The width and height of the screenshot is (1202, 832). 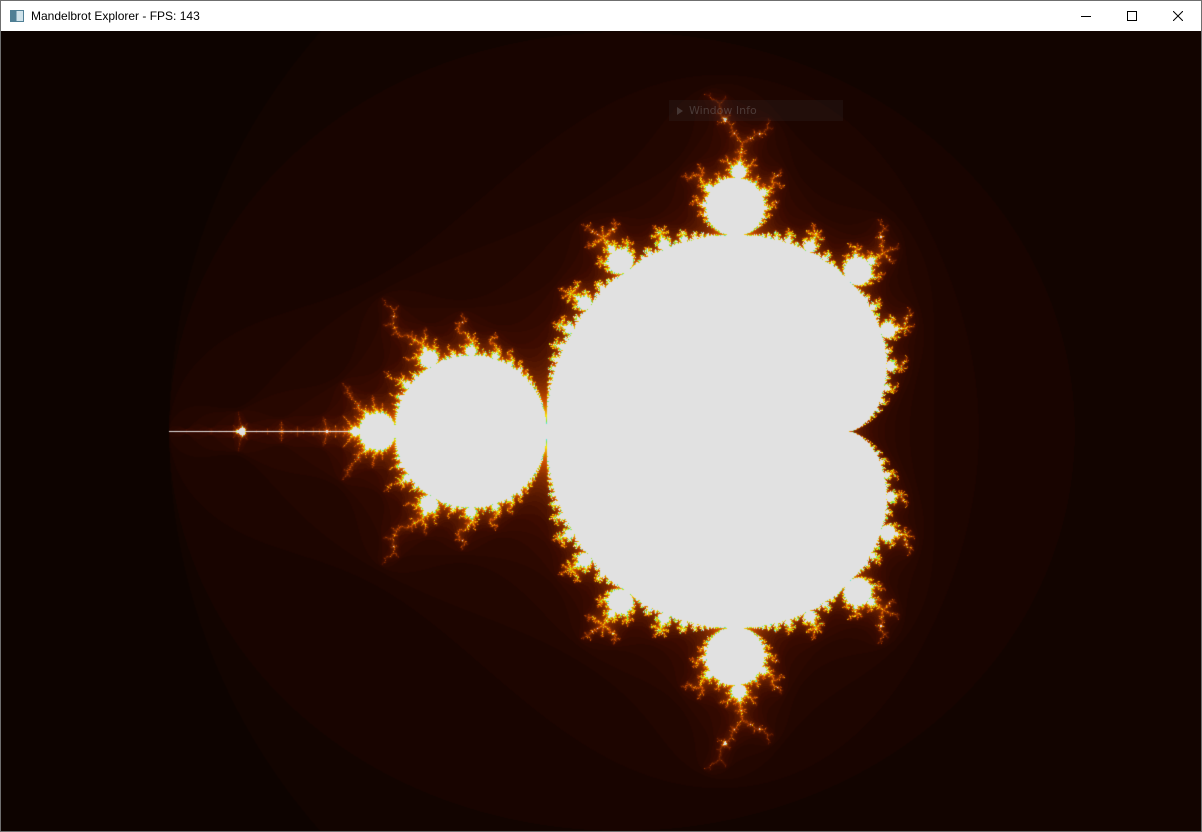 I want to click on maximize-button, so click(x=1132, y=16).